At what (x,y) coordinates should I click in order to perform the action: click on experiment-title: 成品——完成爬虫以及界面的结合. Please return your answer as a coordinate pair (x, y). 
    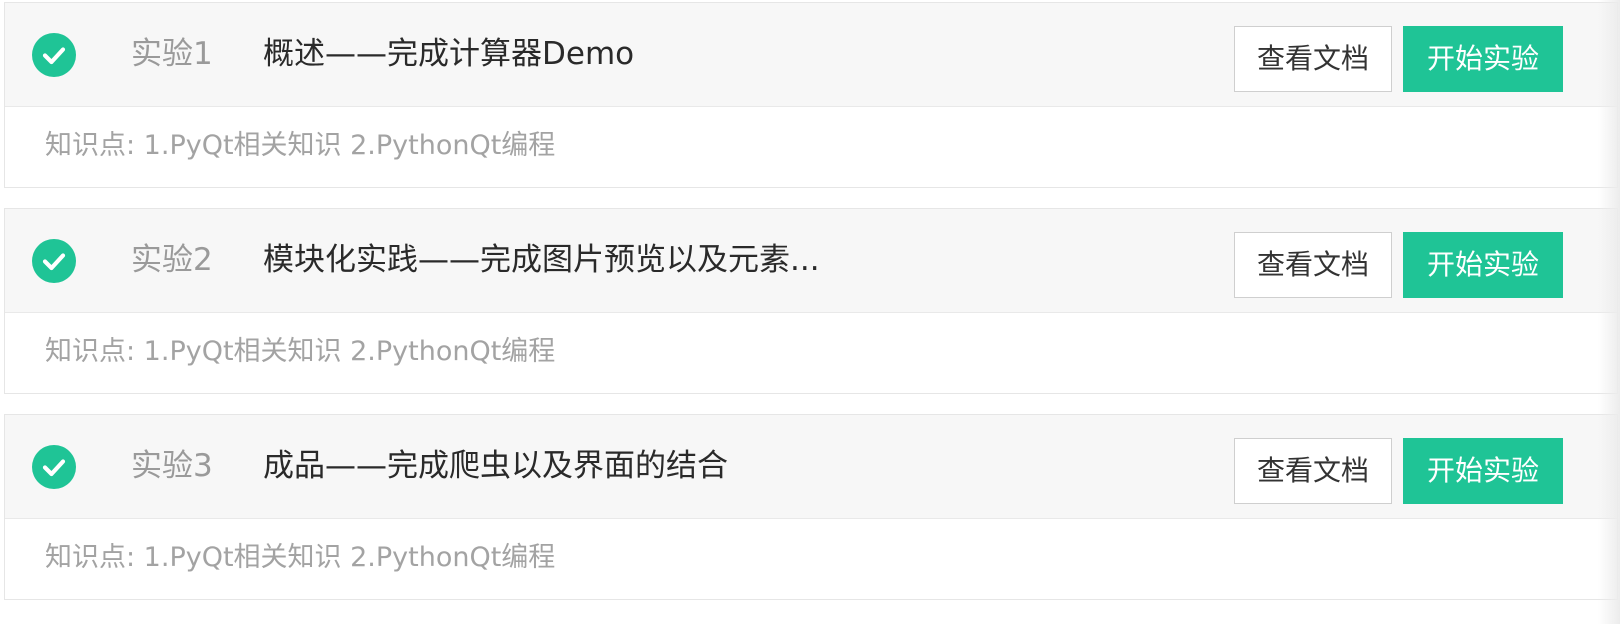
    Looking at the image, I should click on (495, 466).